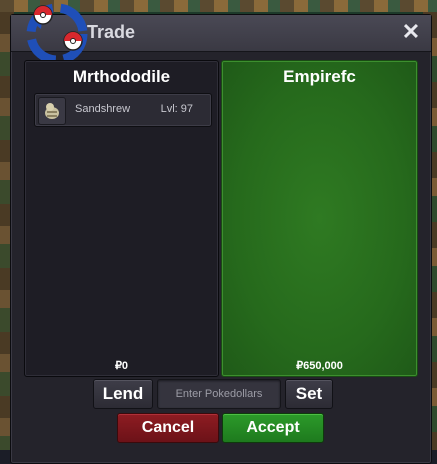 This screenshot has width=437, height=464. I want to click on cancel-button: Cancel, so click(168, 428).